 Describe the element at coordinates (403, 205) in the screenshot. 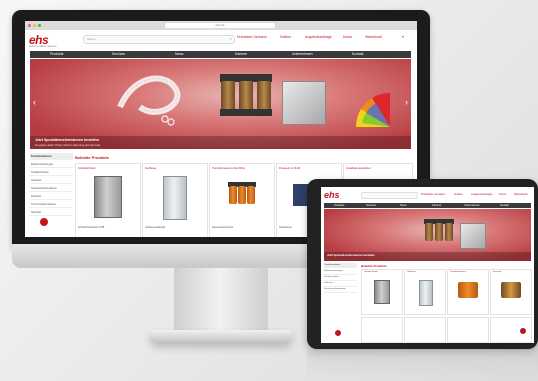

I see `ipad-nav-item: News` at that location.